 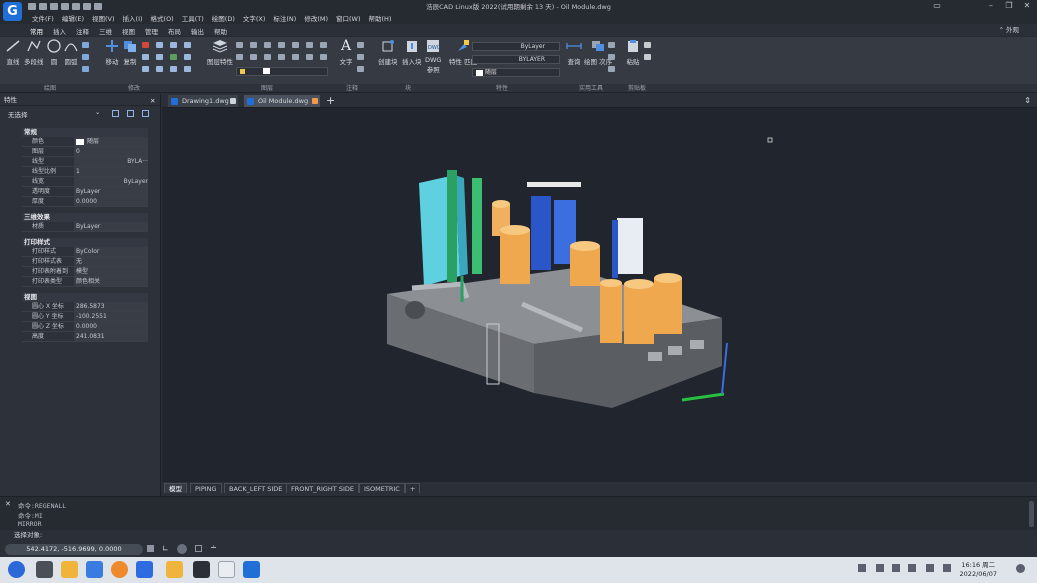 I want to click on panel-modify: 修改, so click(x=134, y=88).